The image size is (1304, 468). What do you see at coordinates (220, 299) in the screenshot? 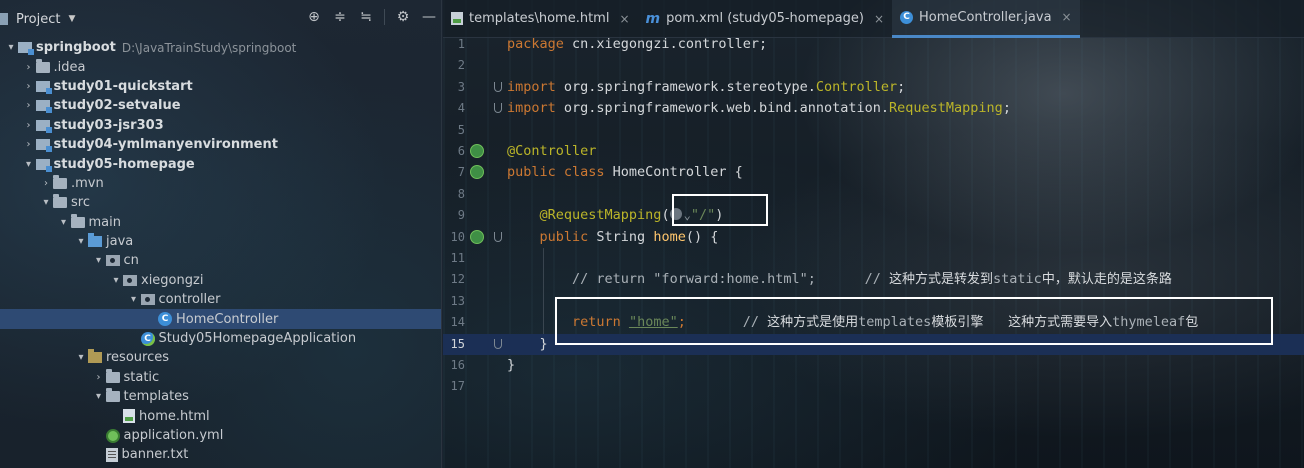
I see `tree-item-controller: ▾ controller` at bounding box center [220, 299].